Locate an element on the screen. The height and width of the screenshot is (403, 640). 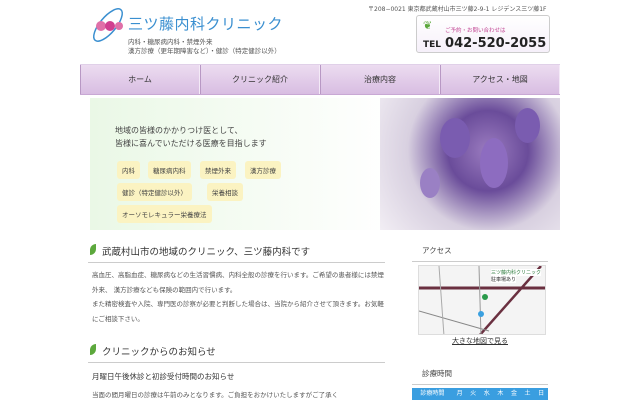
service-tag: 漢方診療 is located at coordinates (263, 170).